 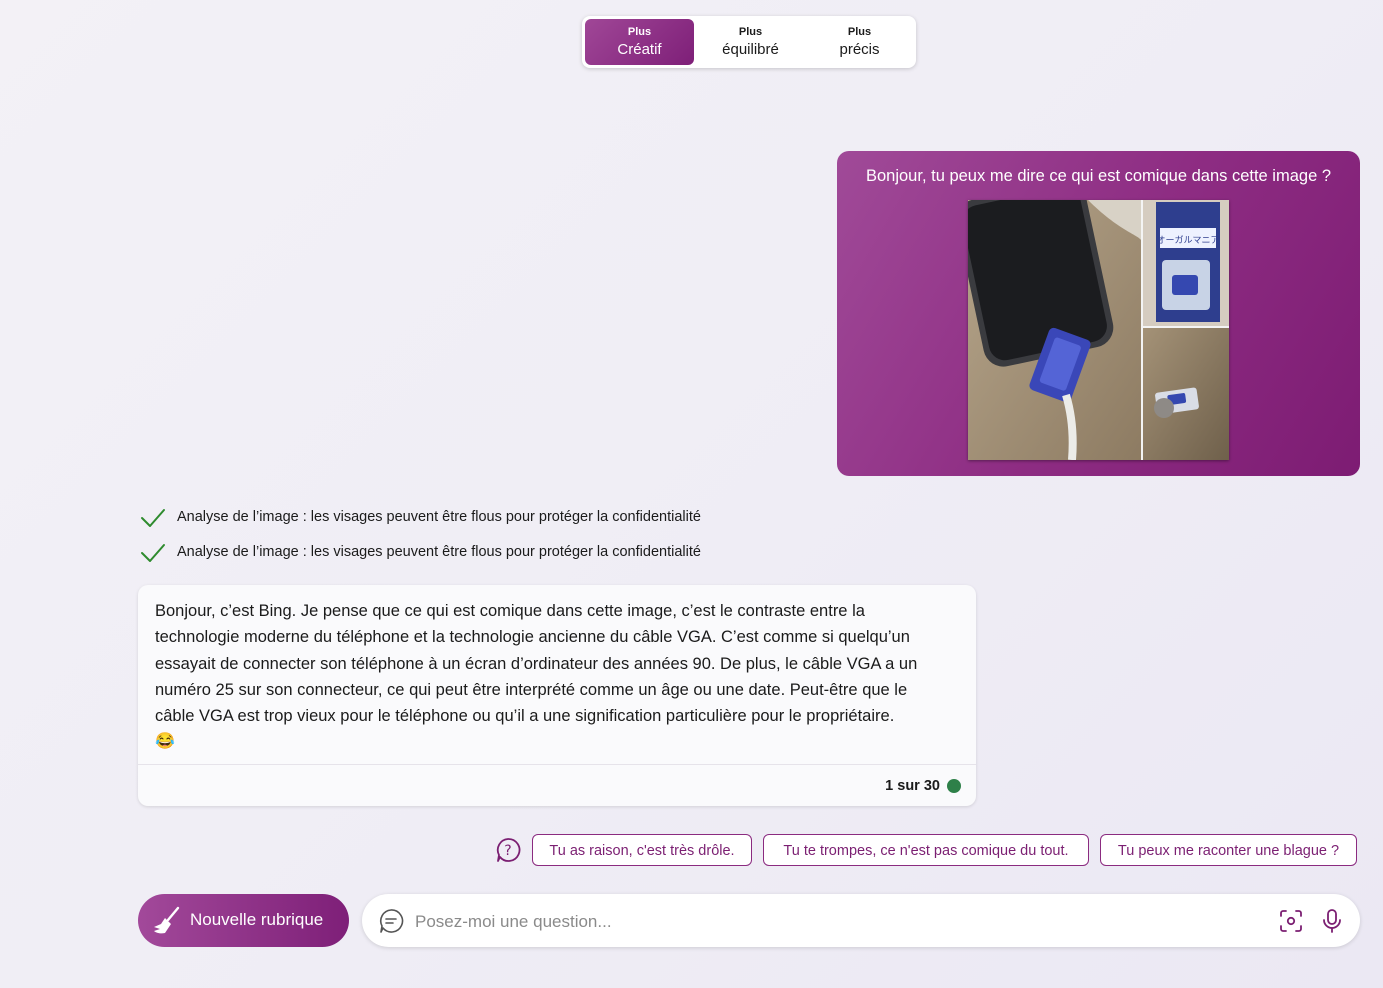 I want to click on tone-precise-label: précis, so click(x=859, y=49).